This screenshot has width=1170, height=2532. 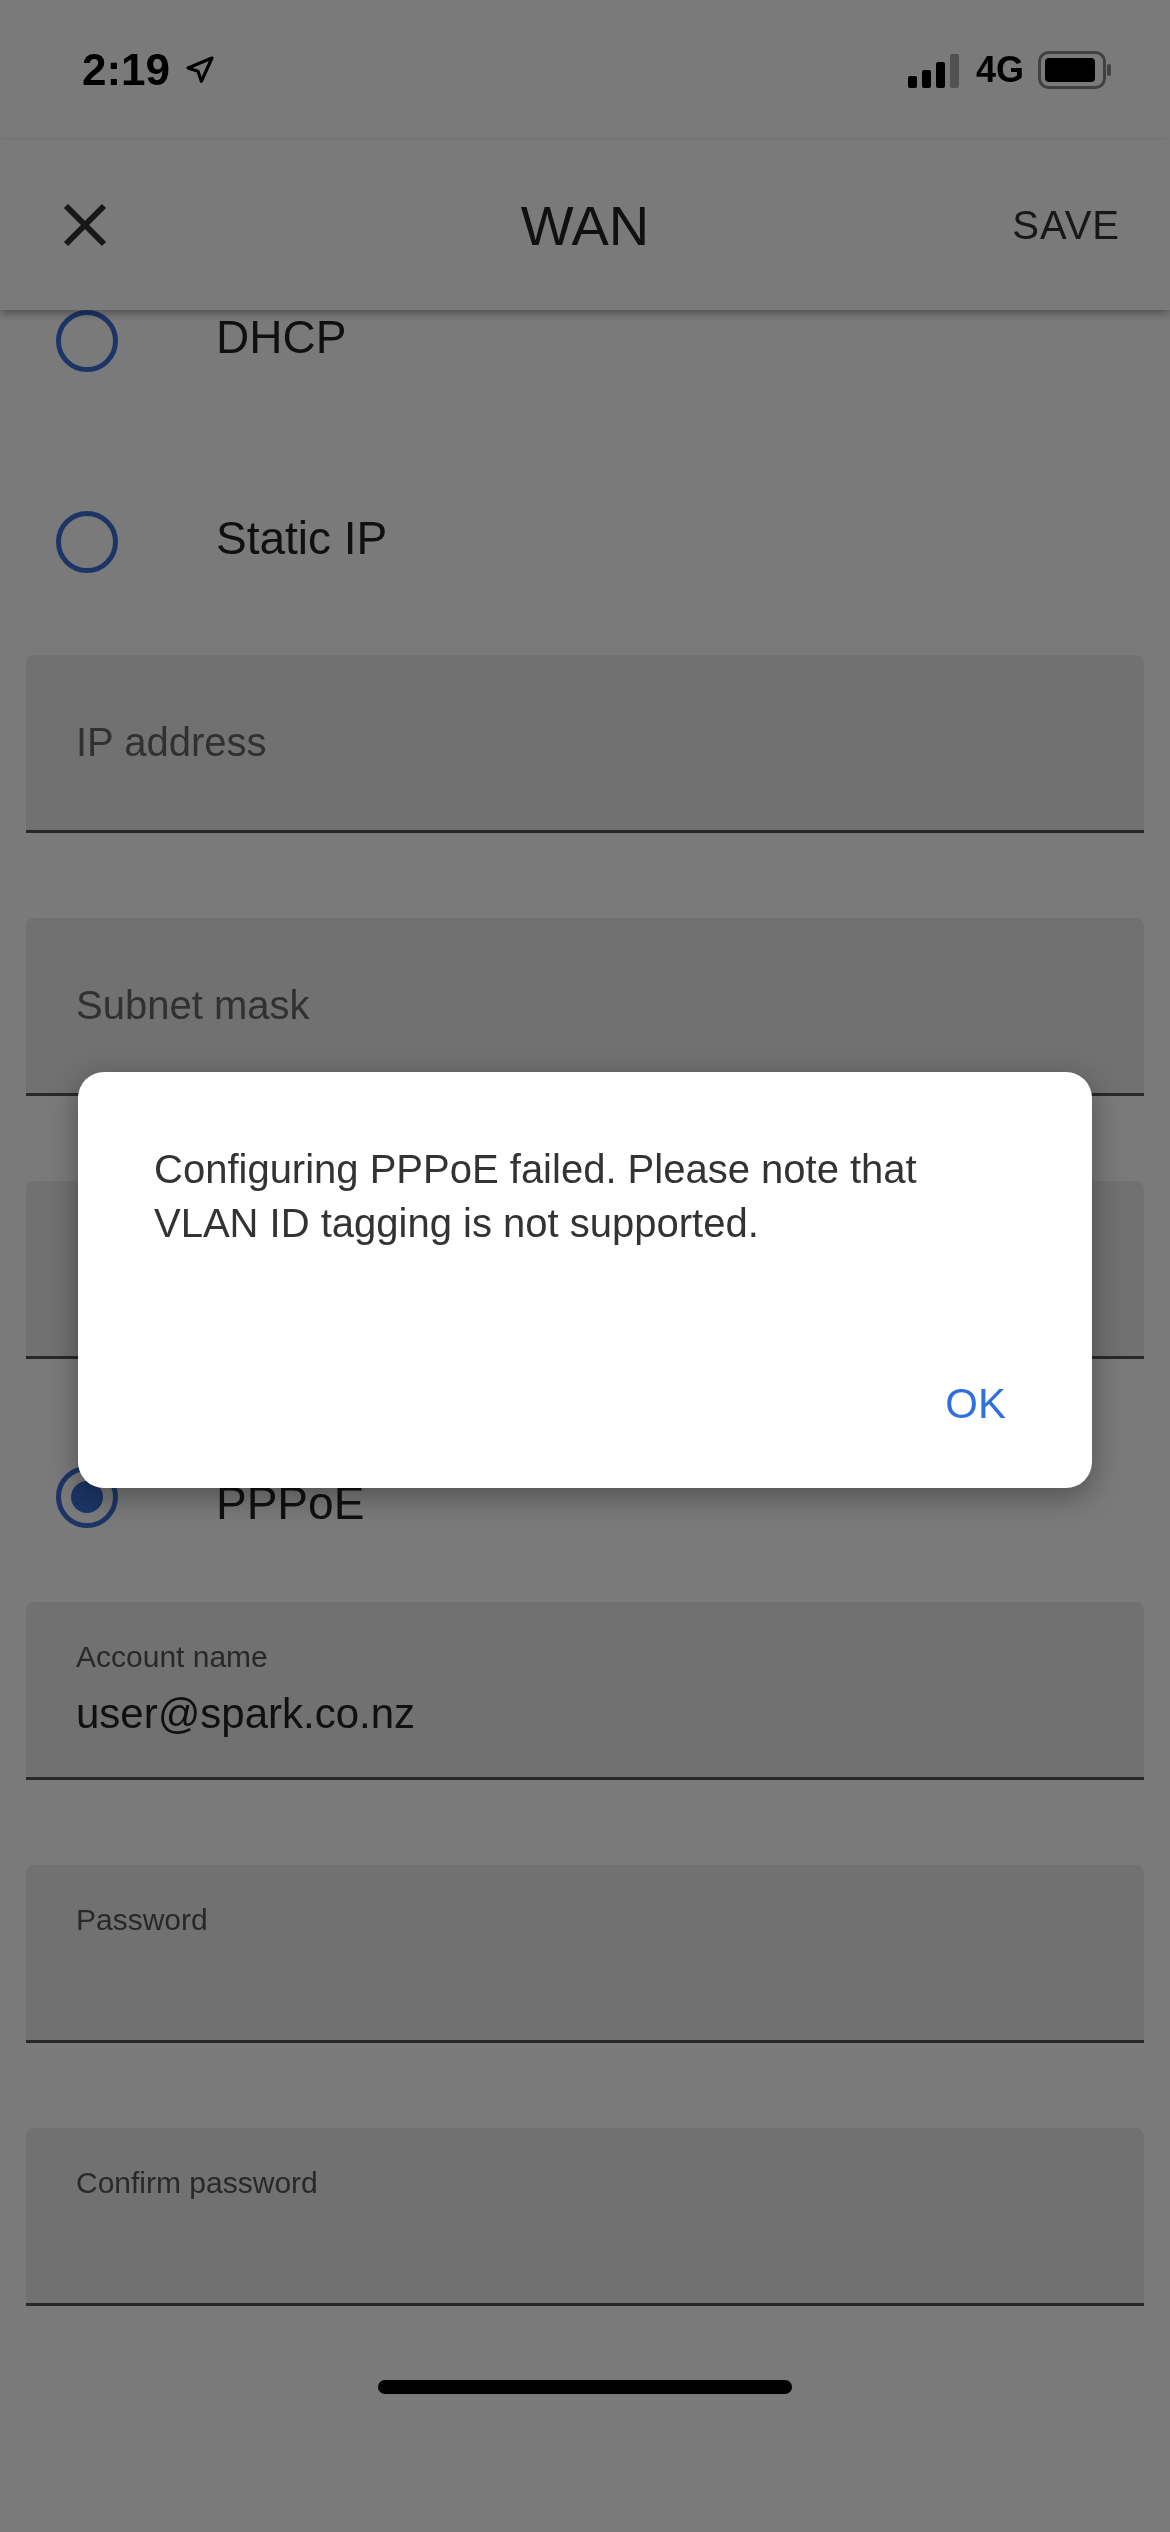 What do you see at coordinates (585, 744) in the screenshot?
I see `input-field: IP address` at bounding box center [585, 744].